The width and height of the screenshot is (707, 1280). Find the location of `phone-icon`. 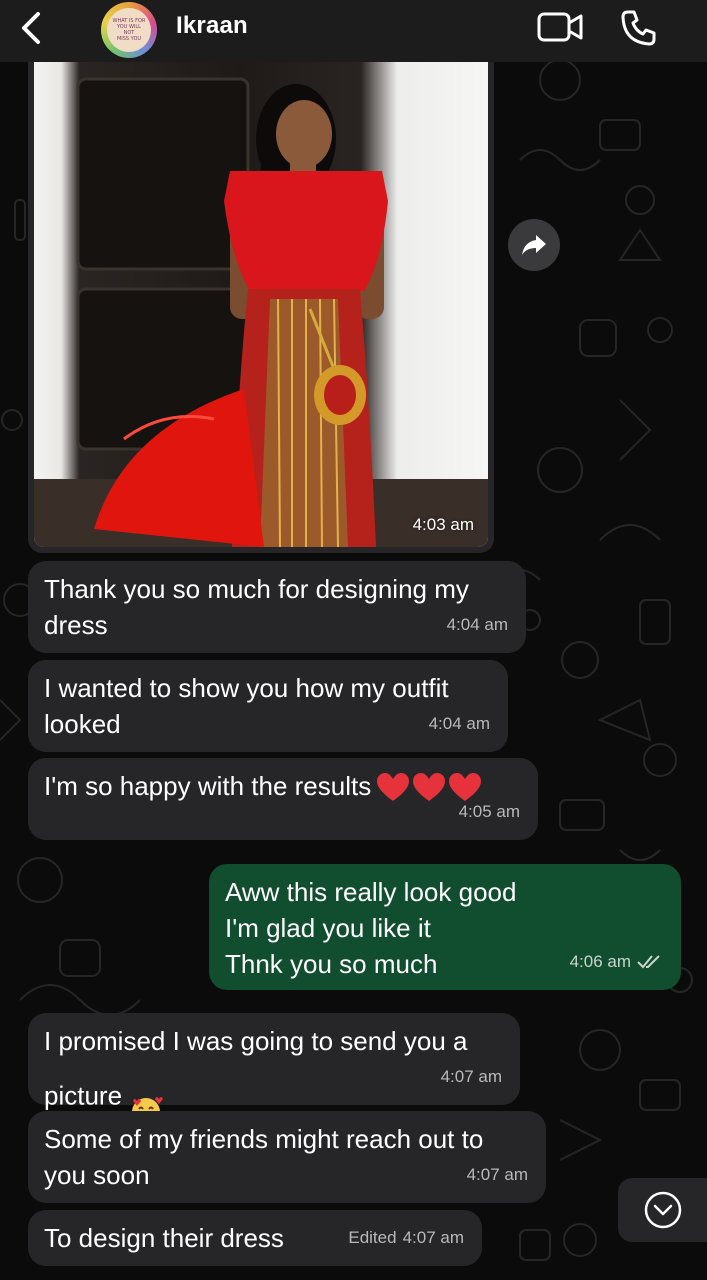

phone-icon is located at coordinates (638, 28).